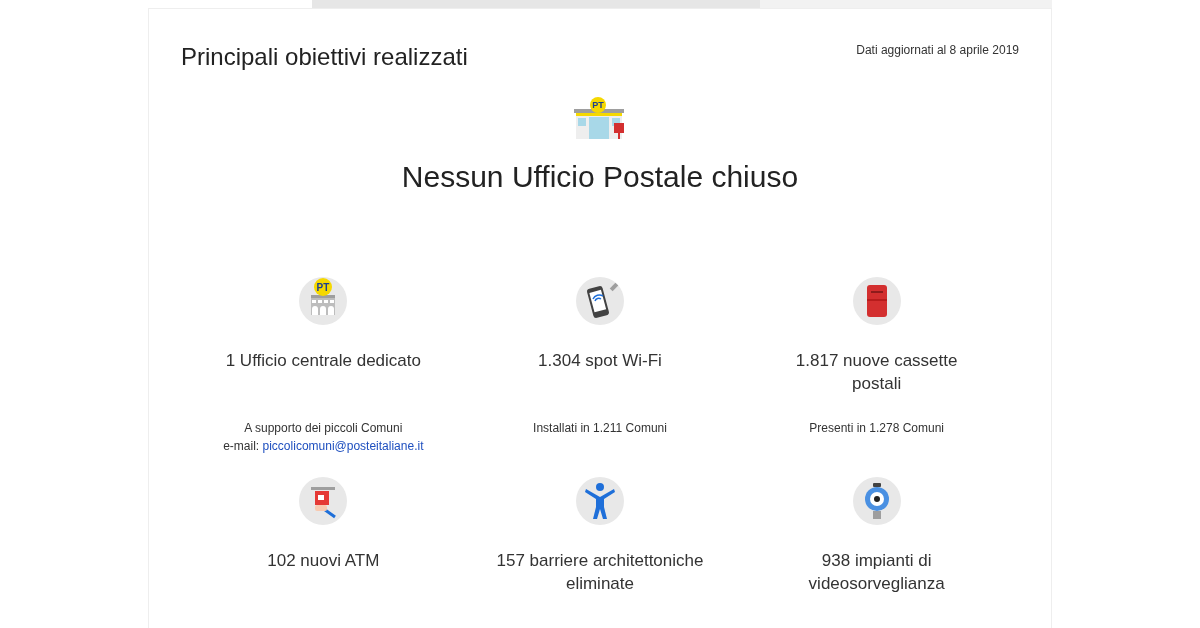 The image size is (1200, 628). I want to click on email-link: piccolicomuni@posteitaliane.it, so click(343, 446).